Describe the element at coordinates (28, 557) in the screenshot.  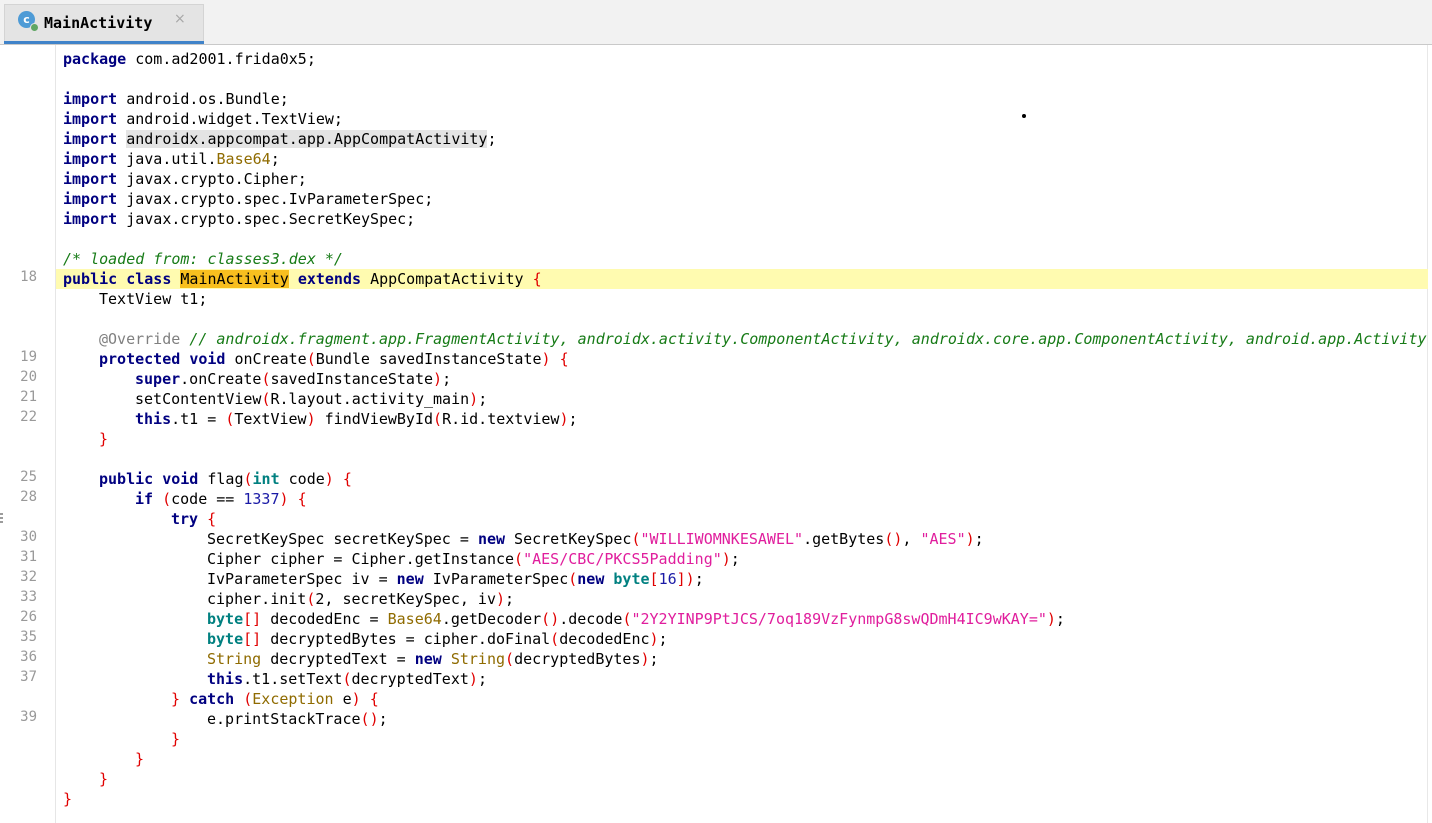
I see `line-number: 31` at that location.